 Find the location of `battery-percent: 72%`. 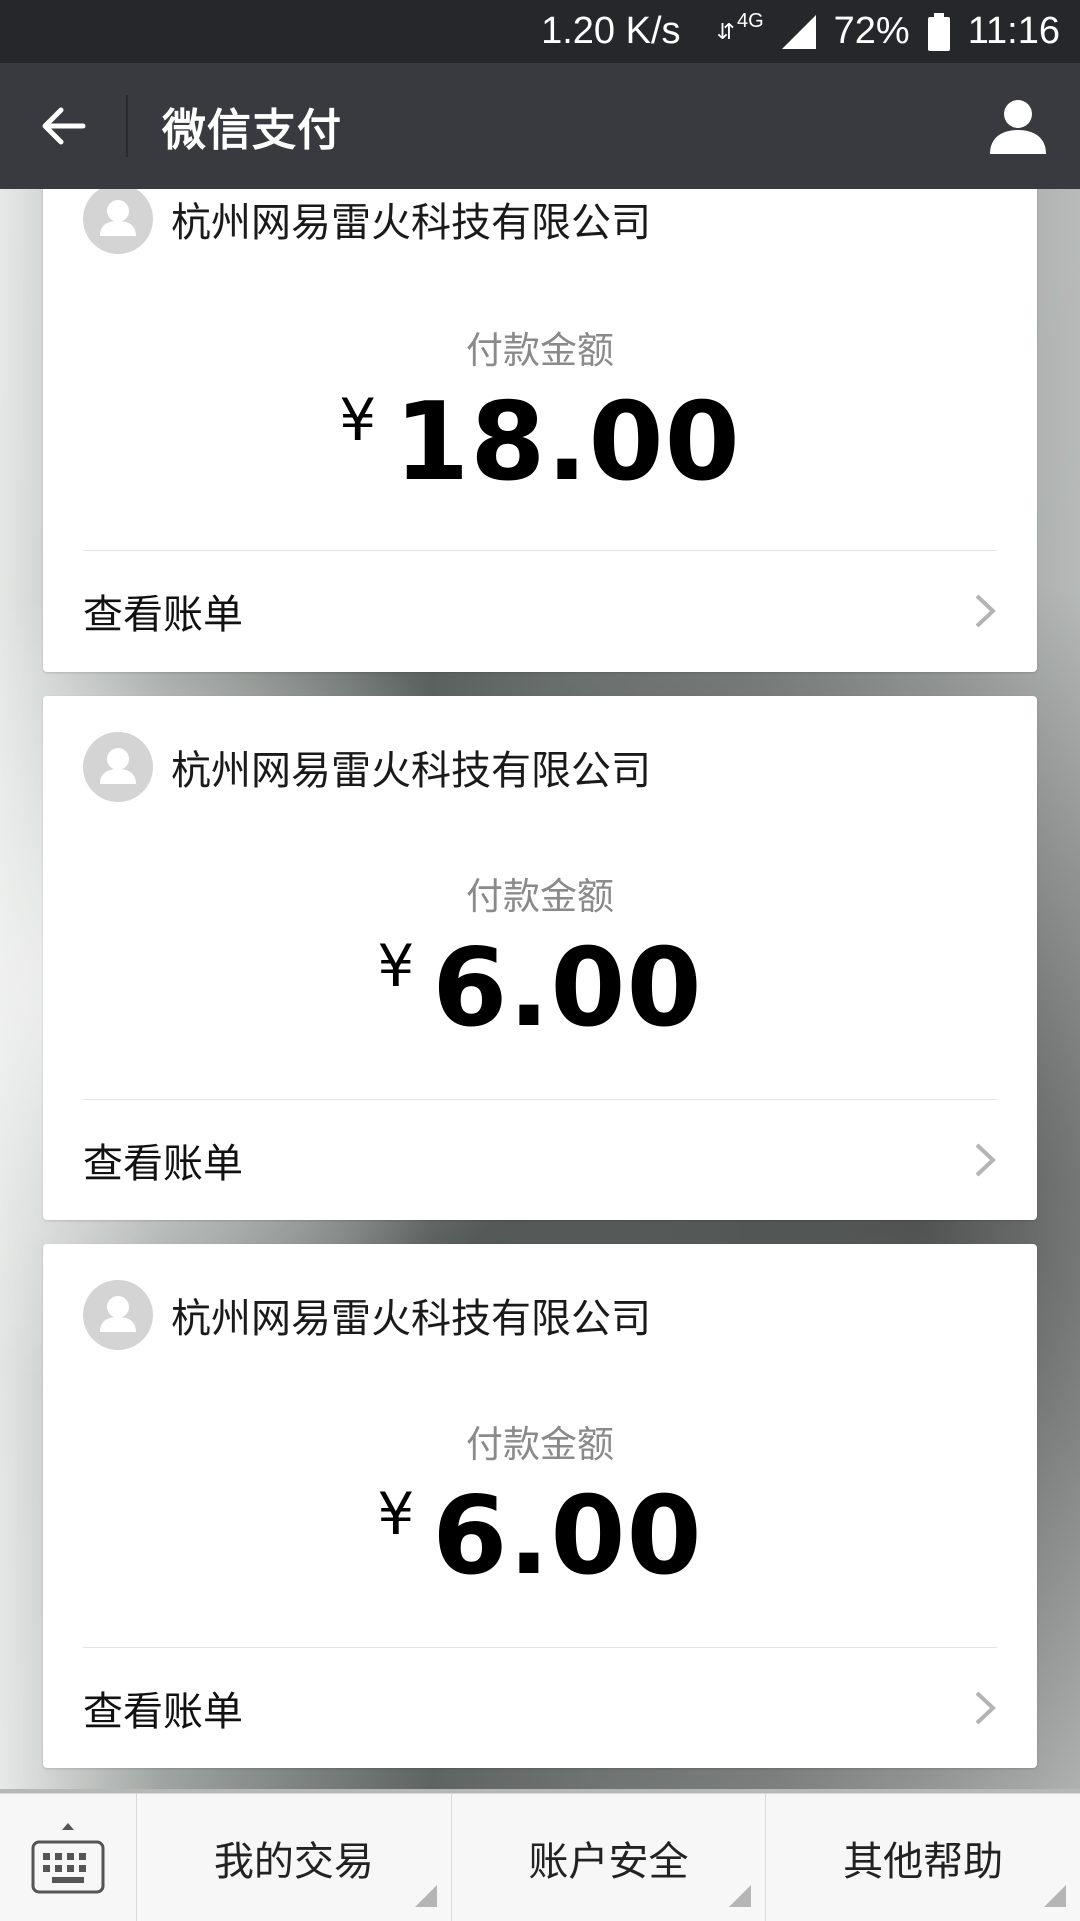

battery-percent: 72% is located at coordinates (871, 31).